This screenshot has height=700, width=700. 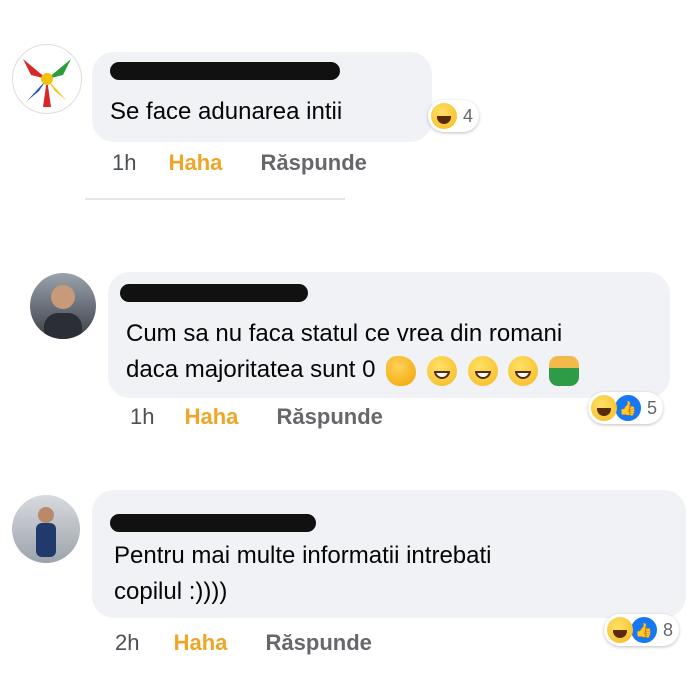 What do you see at coordinates (215, 199) in the screenshot?
I see `divider` at bounding box center [215, 199].